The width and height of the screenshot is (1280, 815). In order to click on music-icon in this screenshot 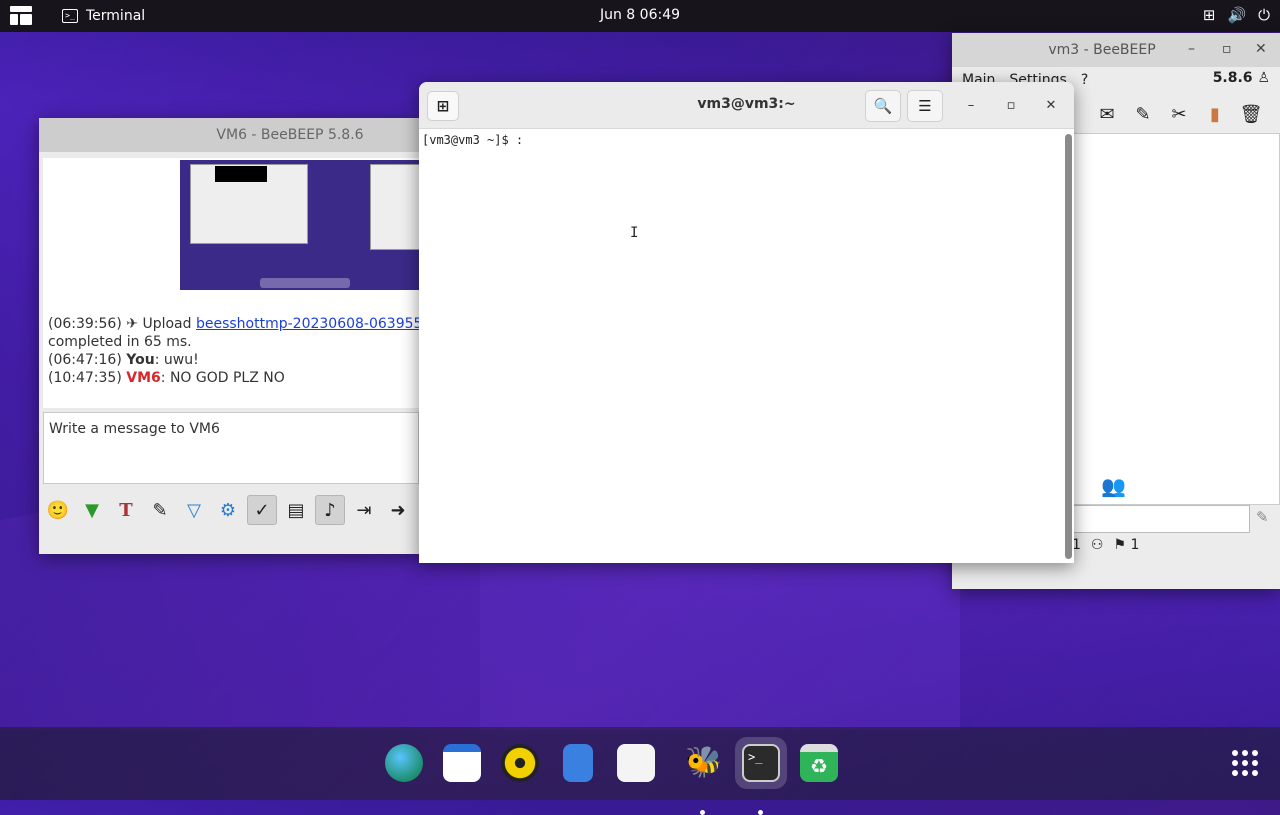, I will do `click(520, 763)`.